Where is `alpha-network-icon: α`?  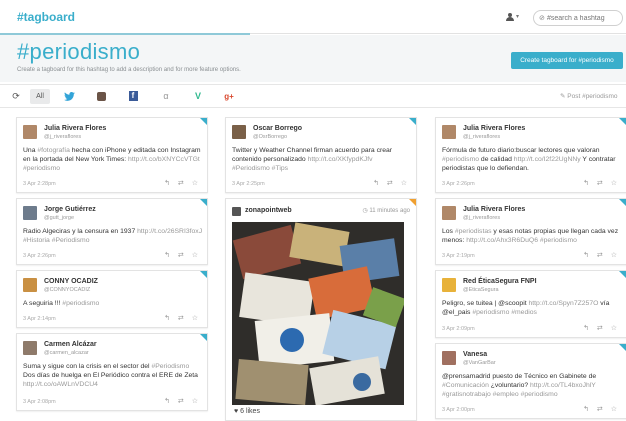 alpha-network-icon: α is located at coordinates (166, 96).